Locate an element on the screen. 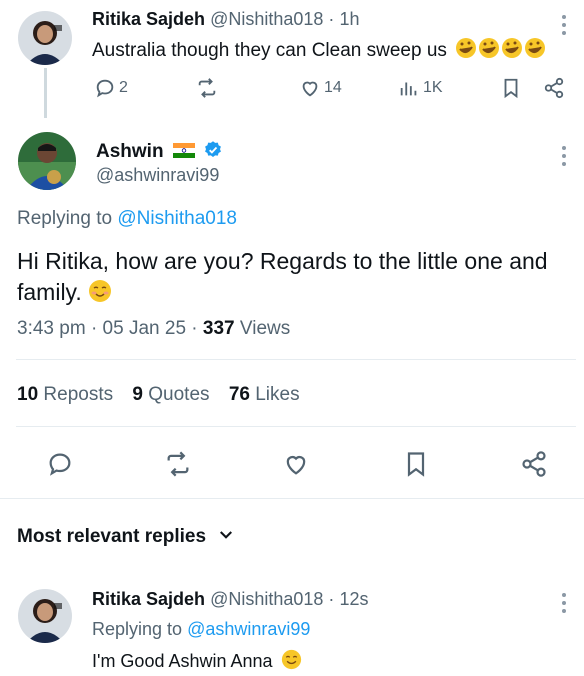 This screenshot has width=584, height=676. parent-tweet-handle: @Nishitha018 is located at coordinates (266, 19).